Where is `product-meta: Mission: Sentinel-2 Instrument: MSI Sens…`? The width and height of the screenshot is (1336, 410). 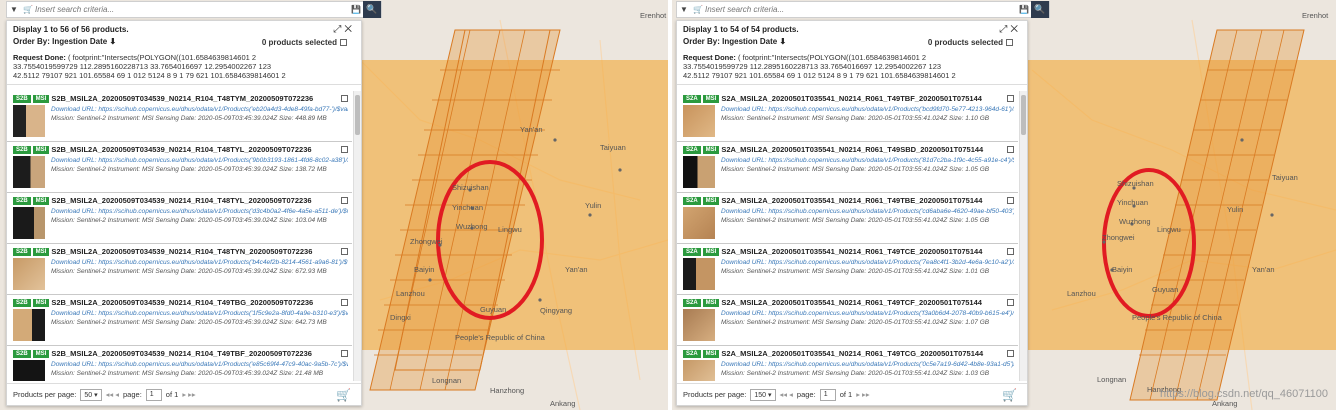
product-meta: Mission: Sentinel-2 Instrument: MSI Sens… is located at coordinates (189, 220).